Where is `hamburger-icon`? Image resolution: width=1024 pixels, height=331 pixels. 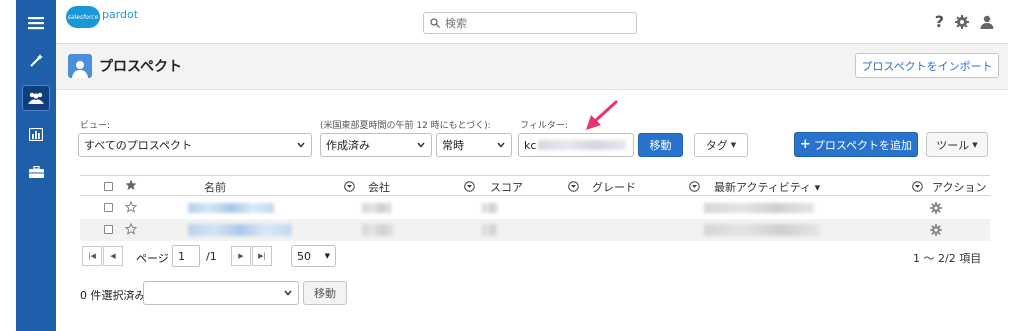
hamburger-icon is located at coordinates (36, 23).